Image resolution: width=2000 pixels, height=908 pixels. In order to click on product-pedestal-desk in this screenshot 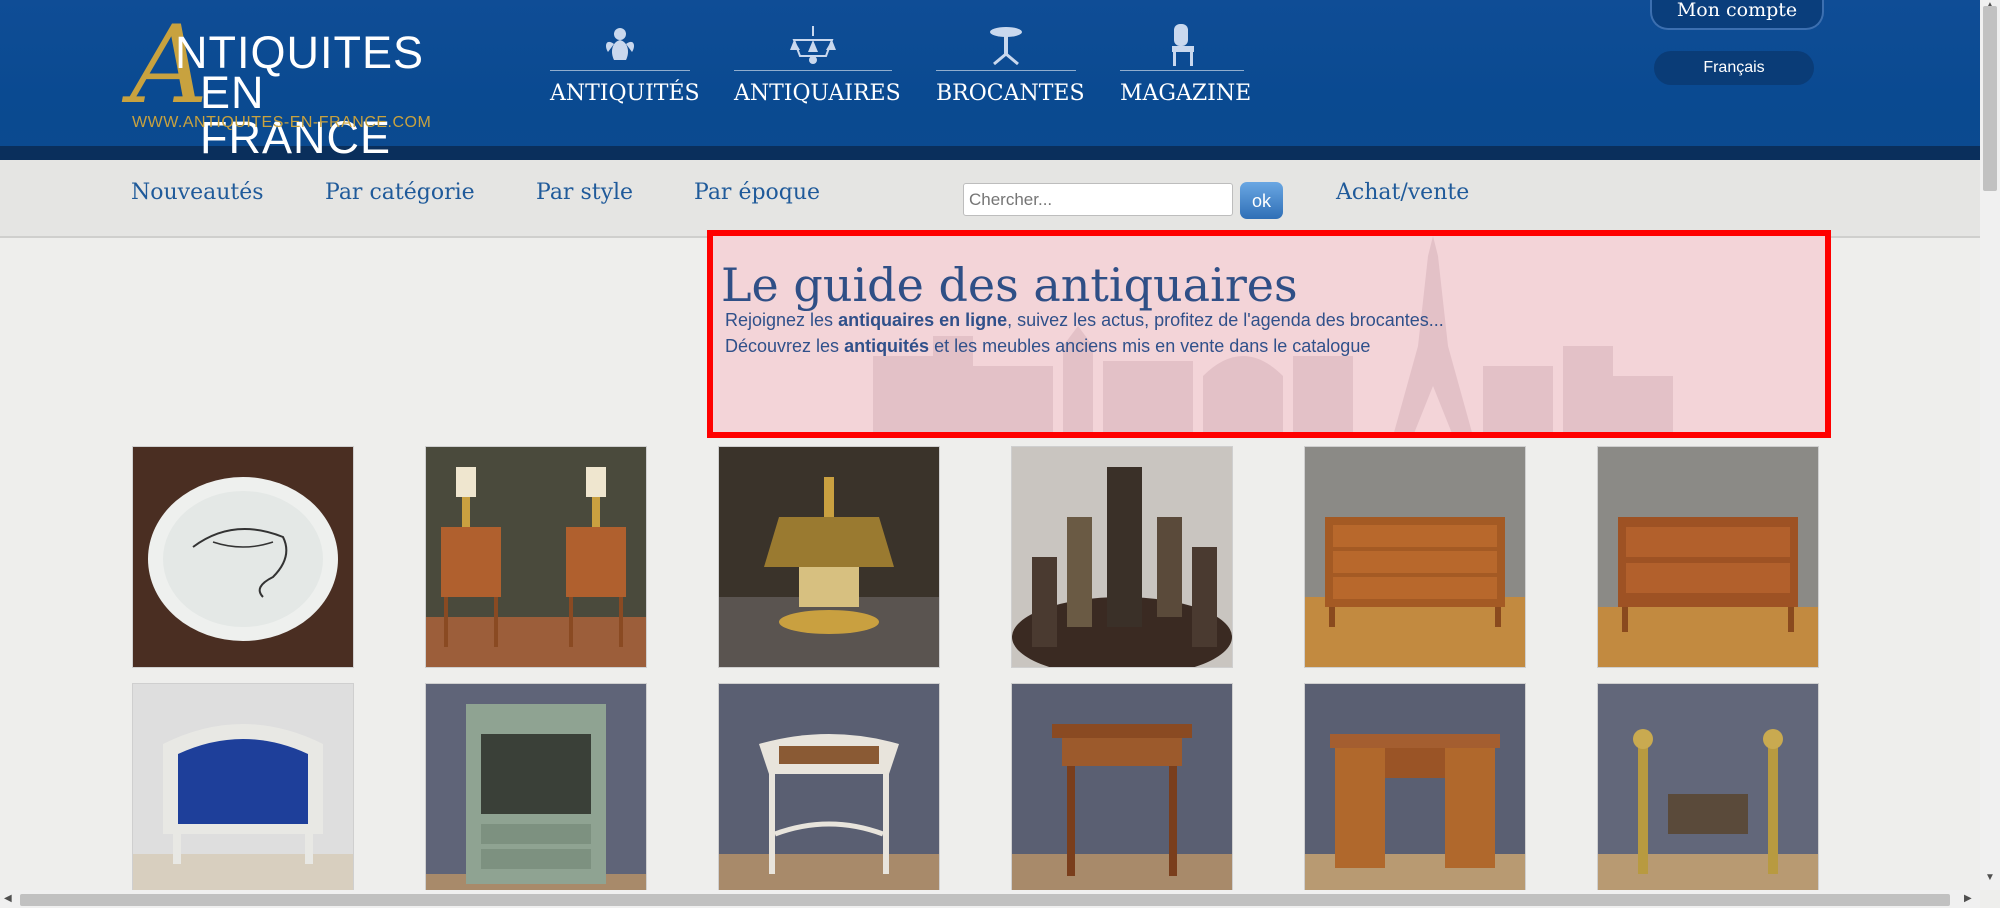, I will do `click(1415, 794)`.